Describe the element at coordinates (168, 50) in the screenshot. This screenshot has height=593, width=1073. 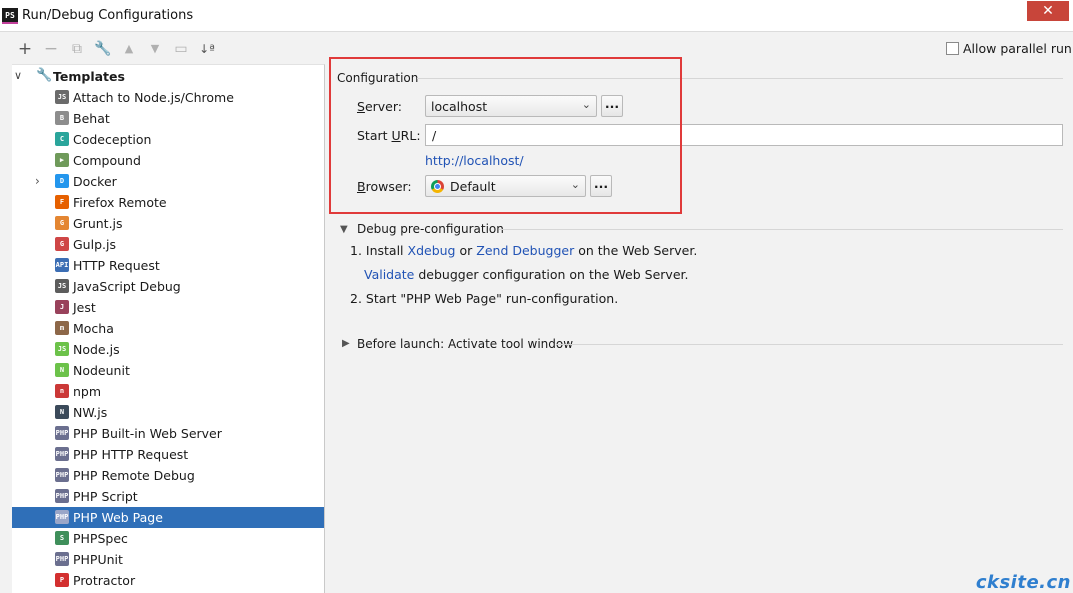
I see `config-toolbar: + − ⧉ 🔧 ▲ ▼ ▭ ↓ª` at that location.